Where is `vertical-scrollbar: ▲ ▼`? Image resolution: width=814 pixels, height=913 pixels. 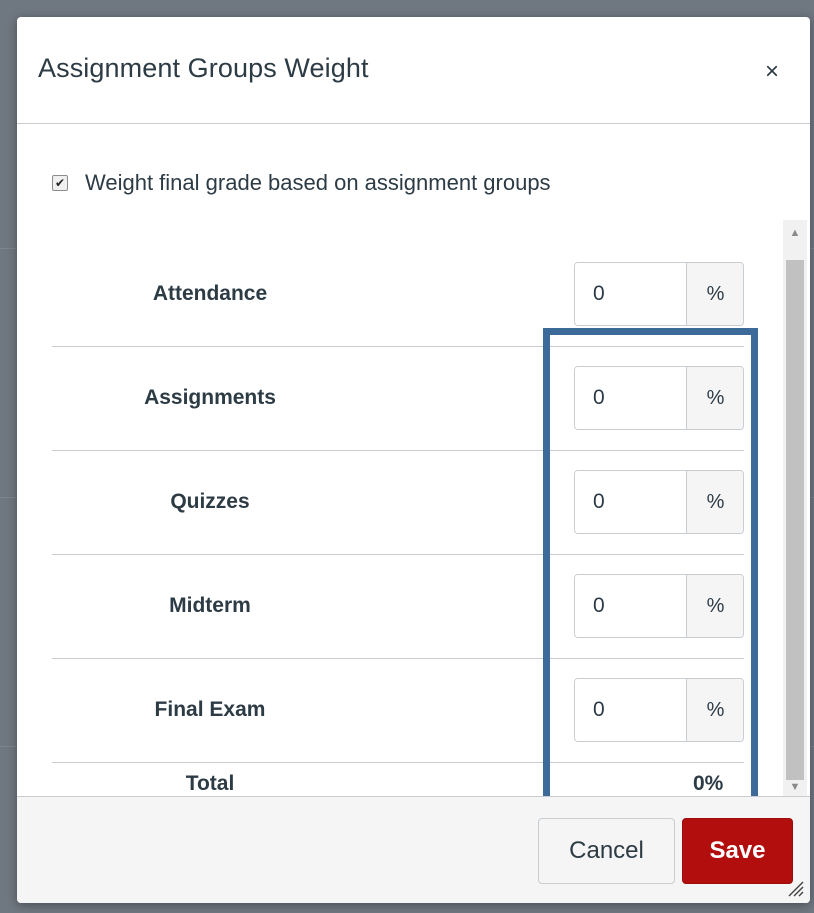
vertical-scrollbar: ▲ ▼ is located at coordinates (795, 510).